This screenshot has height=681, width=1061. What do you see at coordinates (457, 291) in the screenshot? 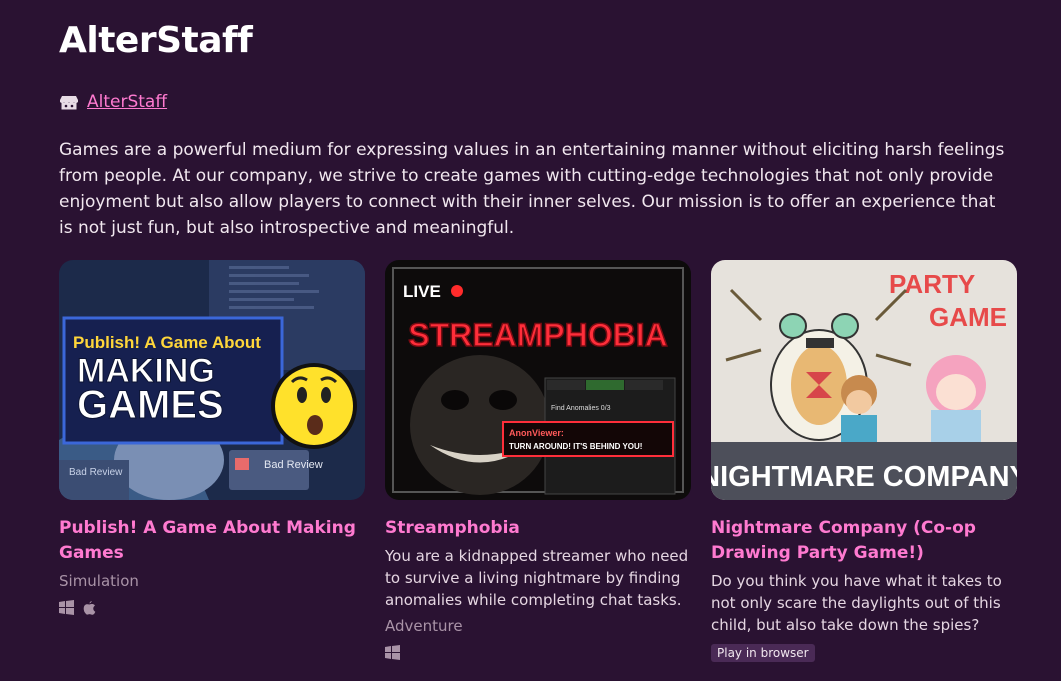
I see `live-indicator-icon` at bounding box center [457, 291].